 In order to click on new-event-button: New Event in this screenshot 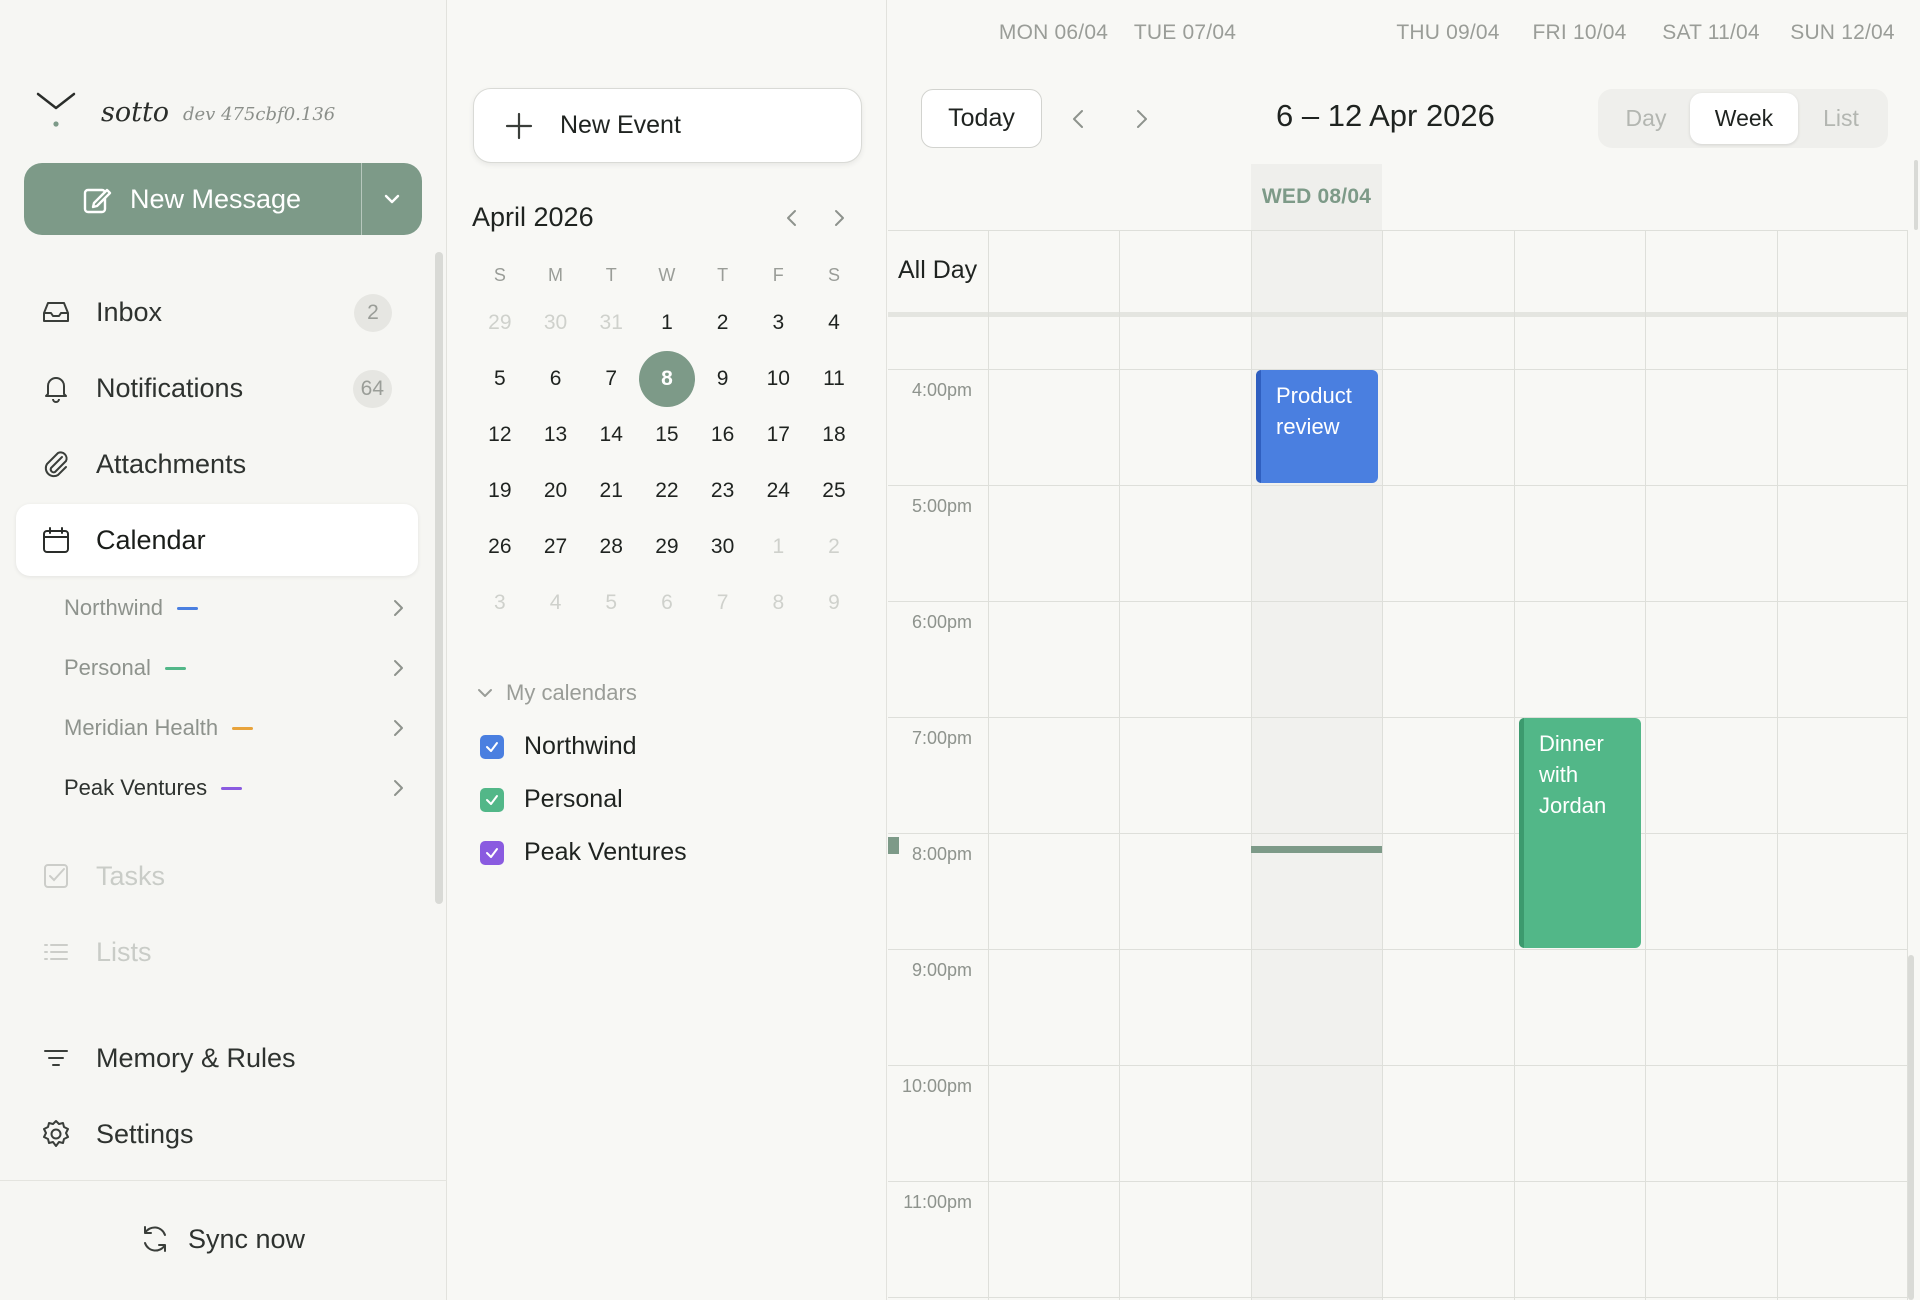, I will do `click(667, 125)`.